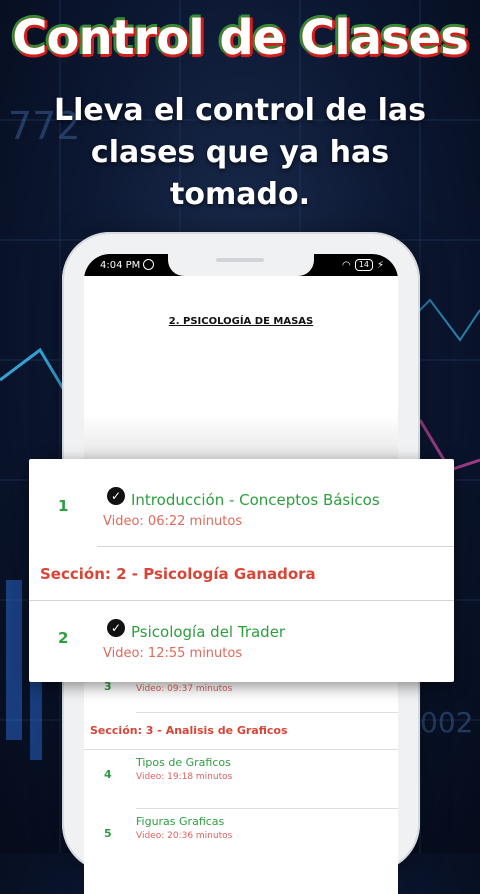  I want to click on item-duration: Video: 09:37 minutos, so click(184, 689).